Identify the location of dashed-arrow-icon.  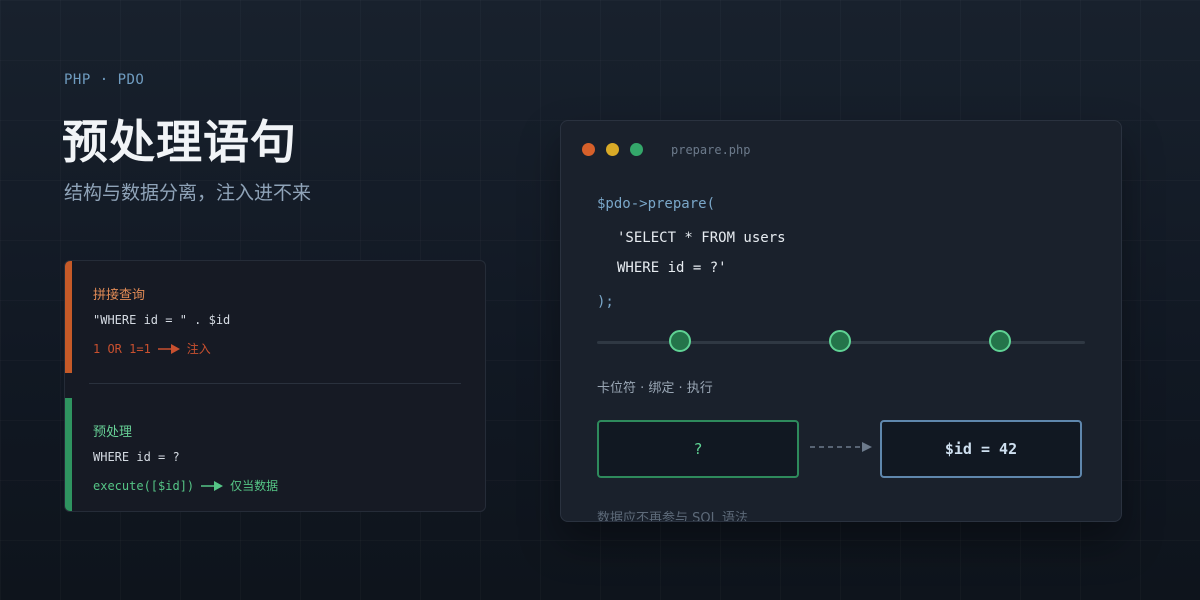
(841, 447).